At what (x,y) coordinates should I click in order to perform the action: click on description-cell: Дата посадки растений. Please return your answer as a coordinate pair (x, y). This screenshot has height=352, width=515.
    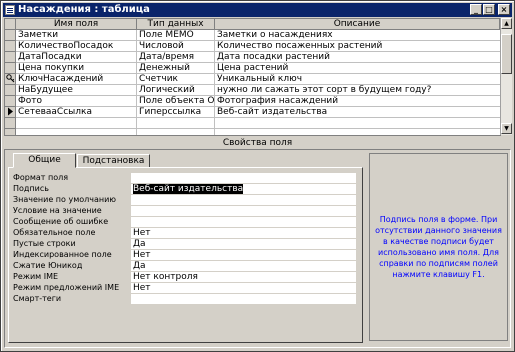
    Looking at the image, I should click on (357, 57).